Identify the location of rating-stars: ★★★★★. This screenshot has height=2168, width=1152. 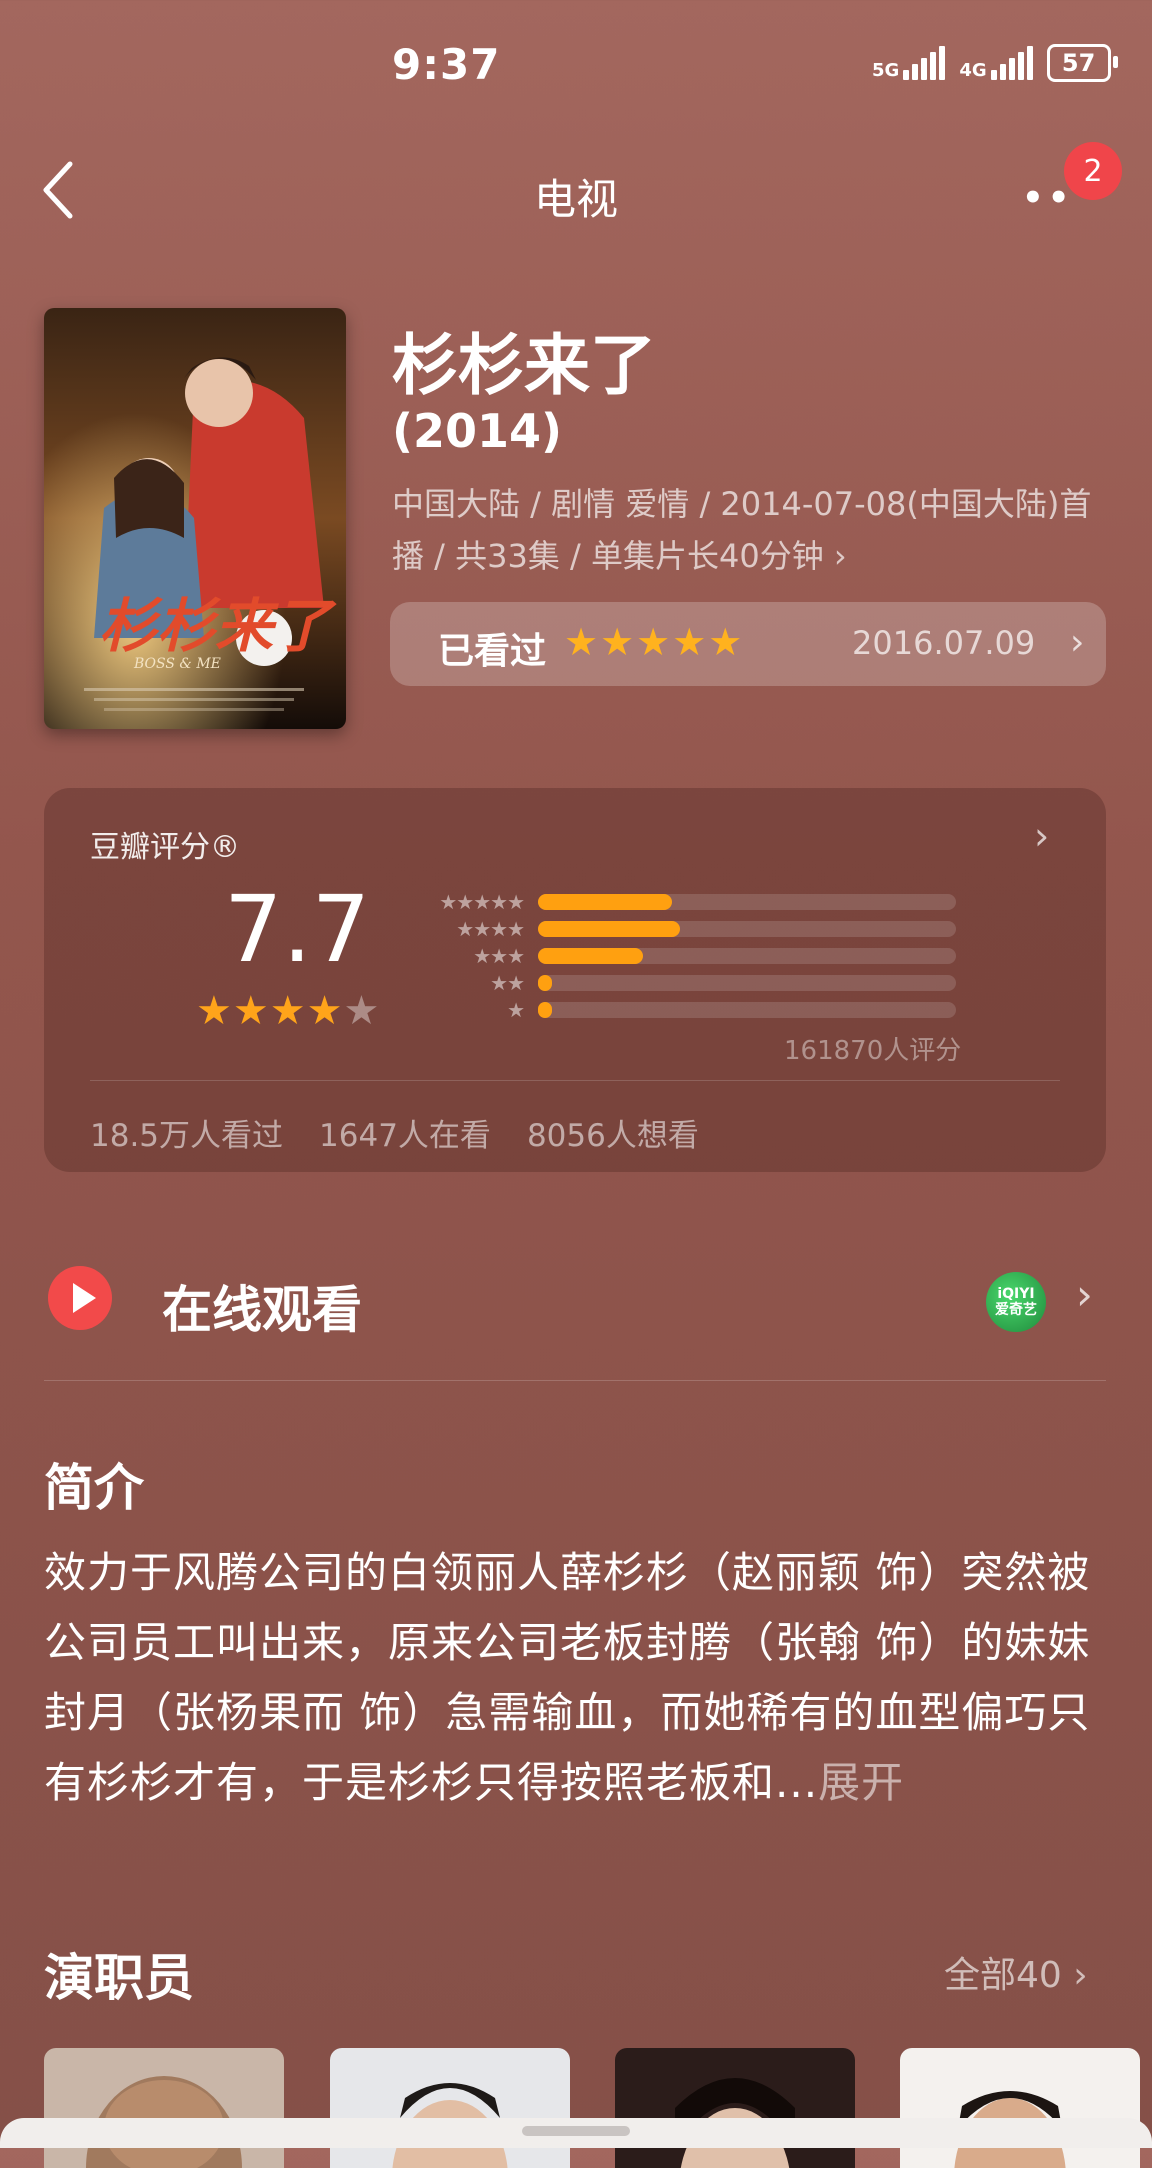
(288, 1011).